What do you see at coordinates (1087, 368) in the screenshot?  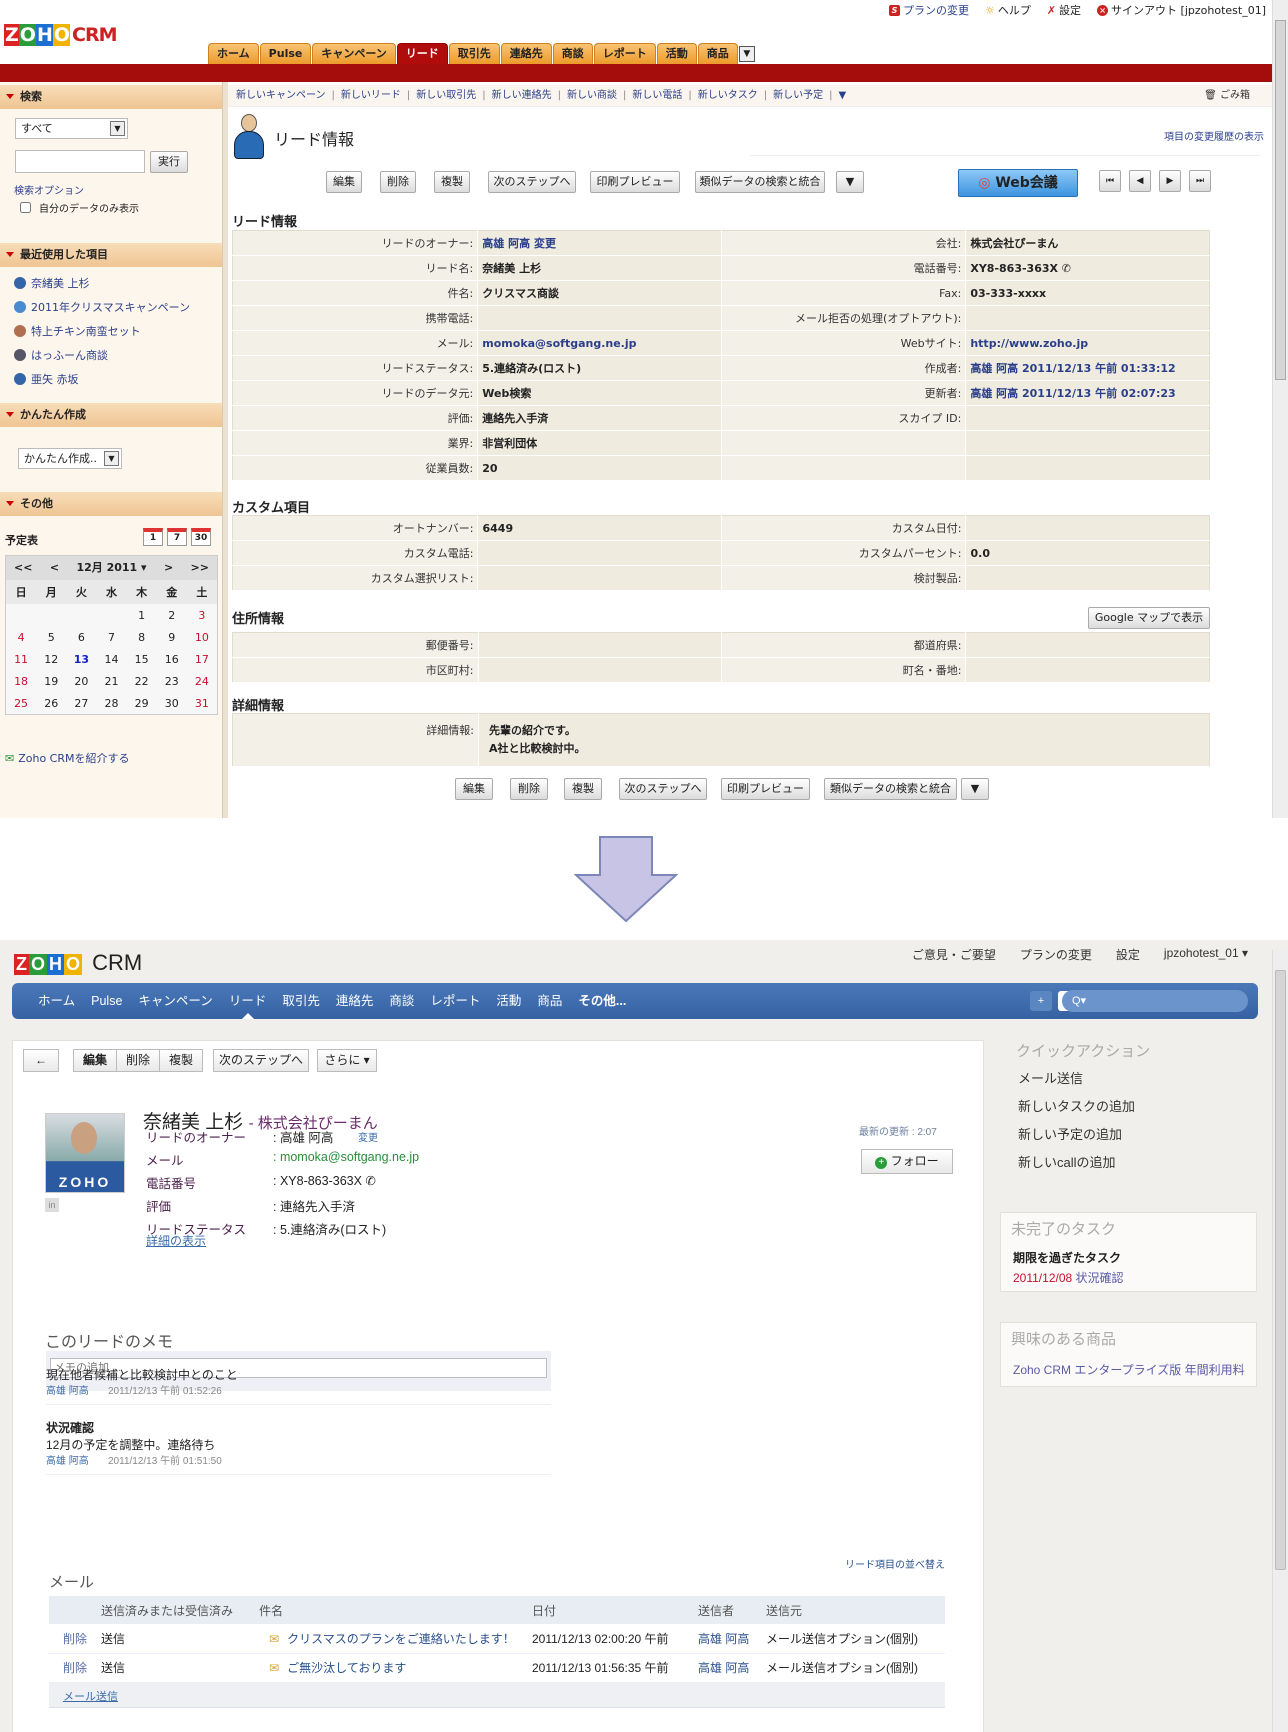 I see `field-value: 高雄 阿高 2011/12/13 午前 01:33:12` at bounding box center [1087, 368].